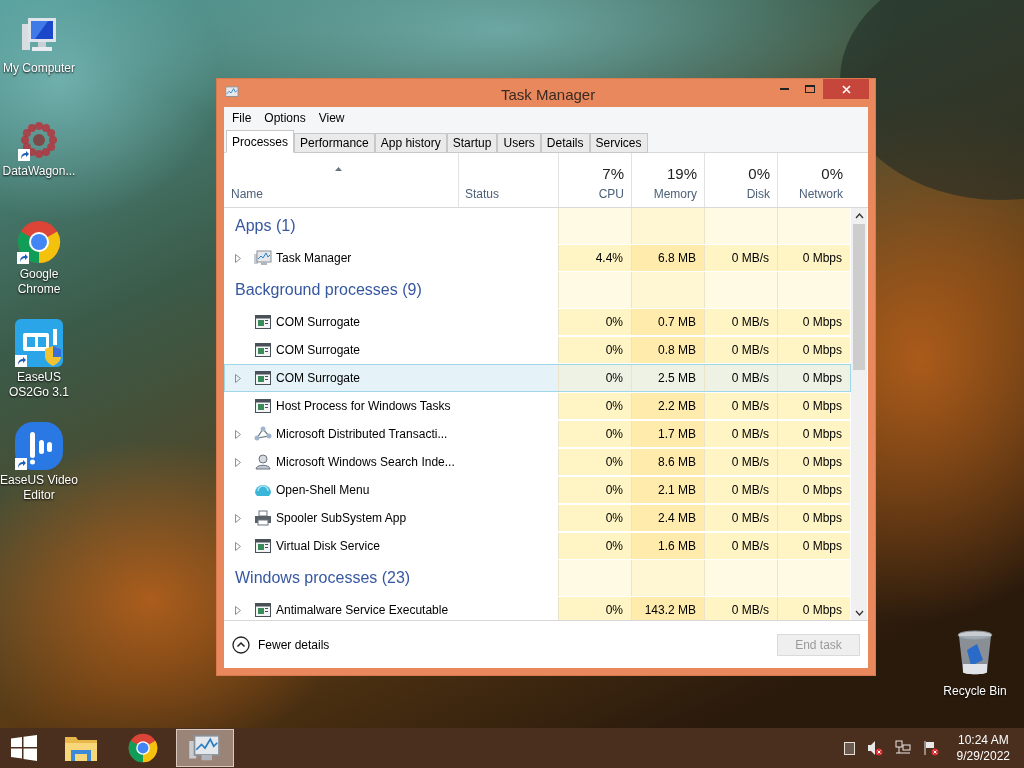 The height and width of the screenshot is (768, 1024). Describe the element at coordinates (519, 143) in the screenshot. I see `tab: Users` at that location.